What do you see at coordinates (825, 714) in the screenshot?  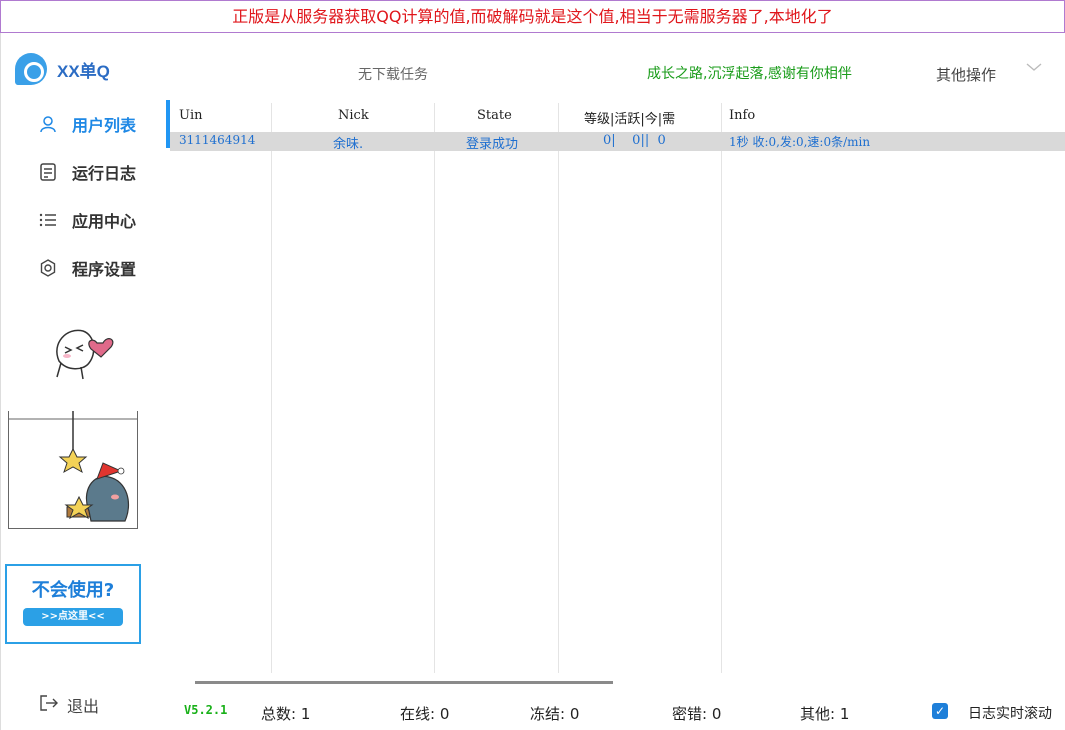 I see `other-count: 其他: 1` at bounding box center [825, 714].